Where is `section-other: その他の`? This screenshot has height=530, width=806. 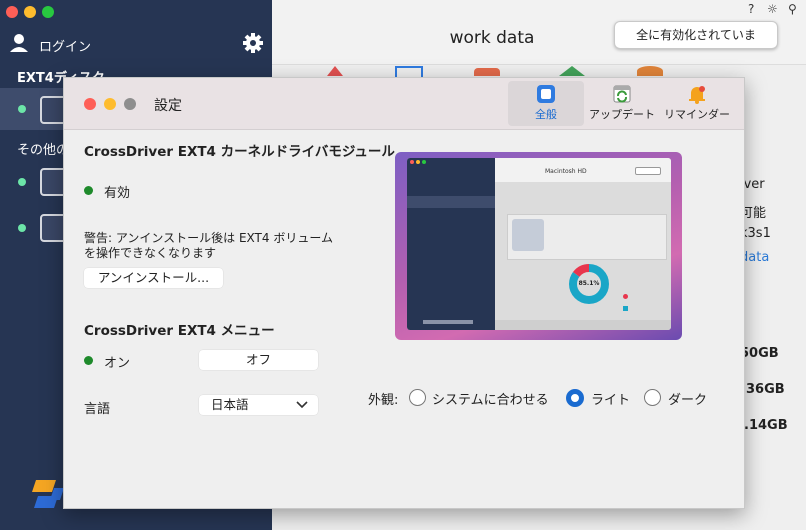 section-other: その他の is located at coordinates (43, 150).